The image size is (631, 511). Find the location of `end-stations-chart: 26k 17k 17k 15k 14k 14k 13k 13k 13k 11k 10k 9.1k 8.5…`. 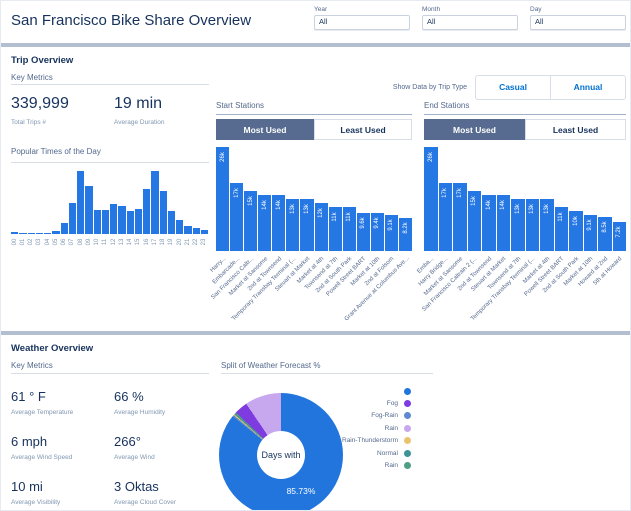

end-stations-chart: 26k 17k 17k 15k 14k 14k 13k 13k 13k 11k 10k 9.1k 8.5… is located at coordinates (525, 199).